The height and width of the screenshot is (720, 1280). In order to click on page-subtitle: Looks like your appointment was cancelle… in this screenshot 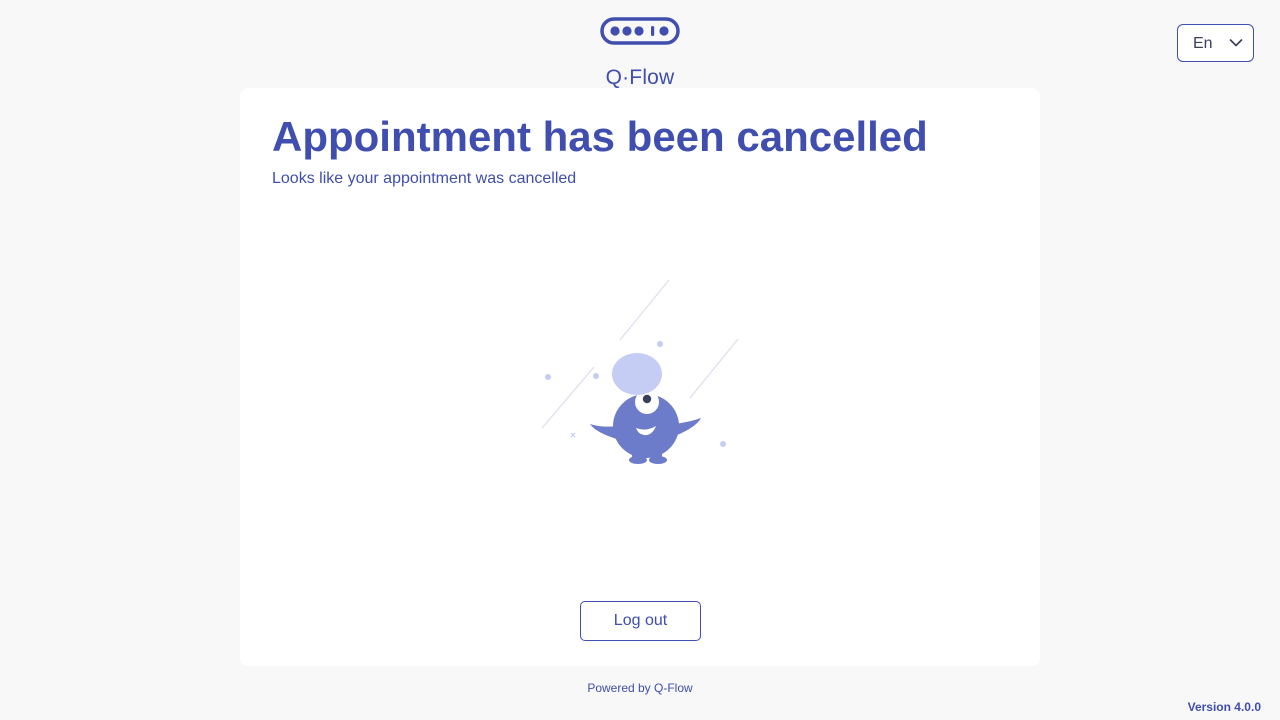, I will do `click(424, 178)`.